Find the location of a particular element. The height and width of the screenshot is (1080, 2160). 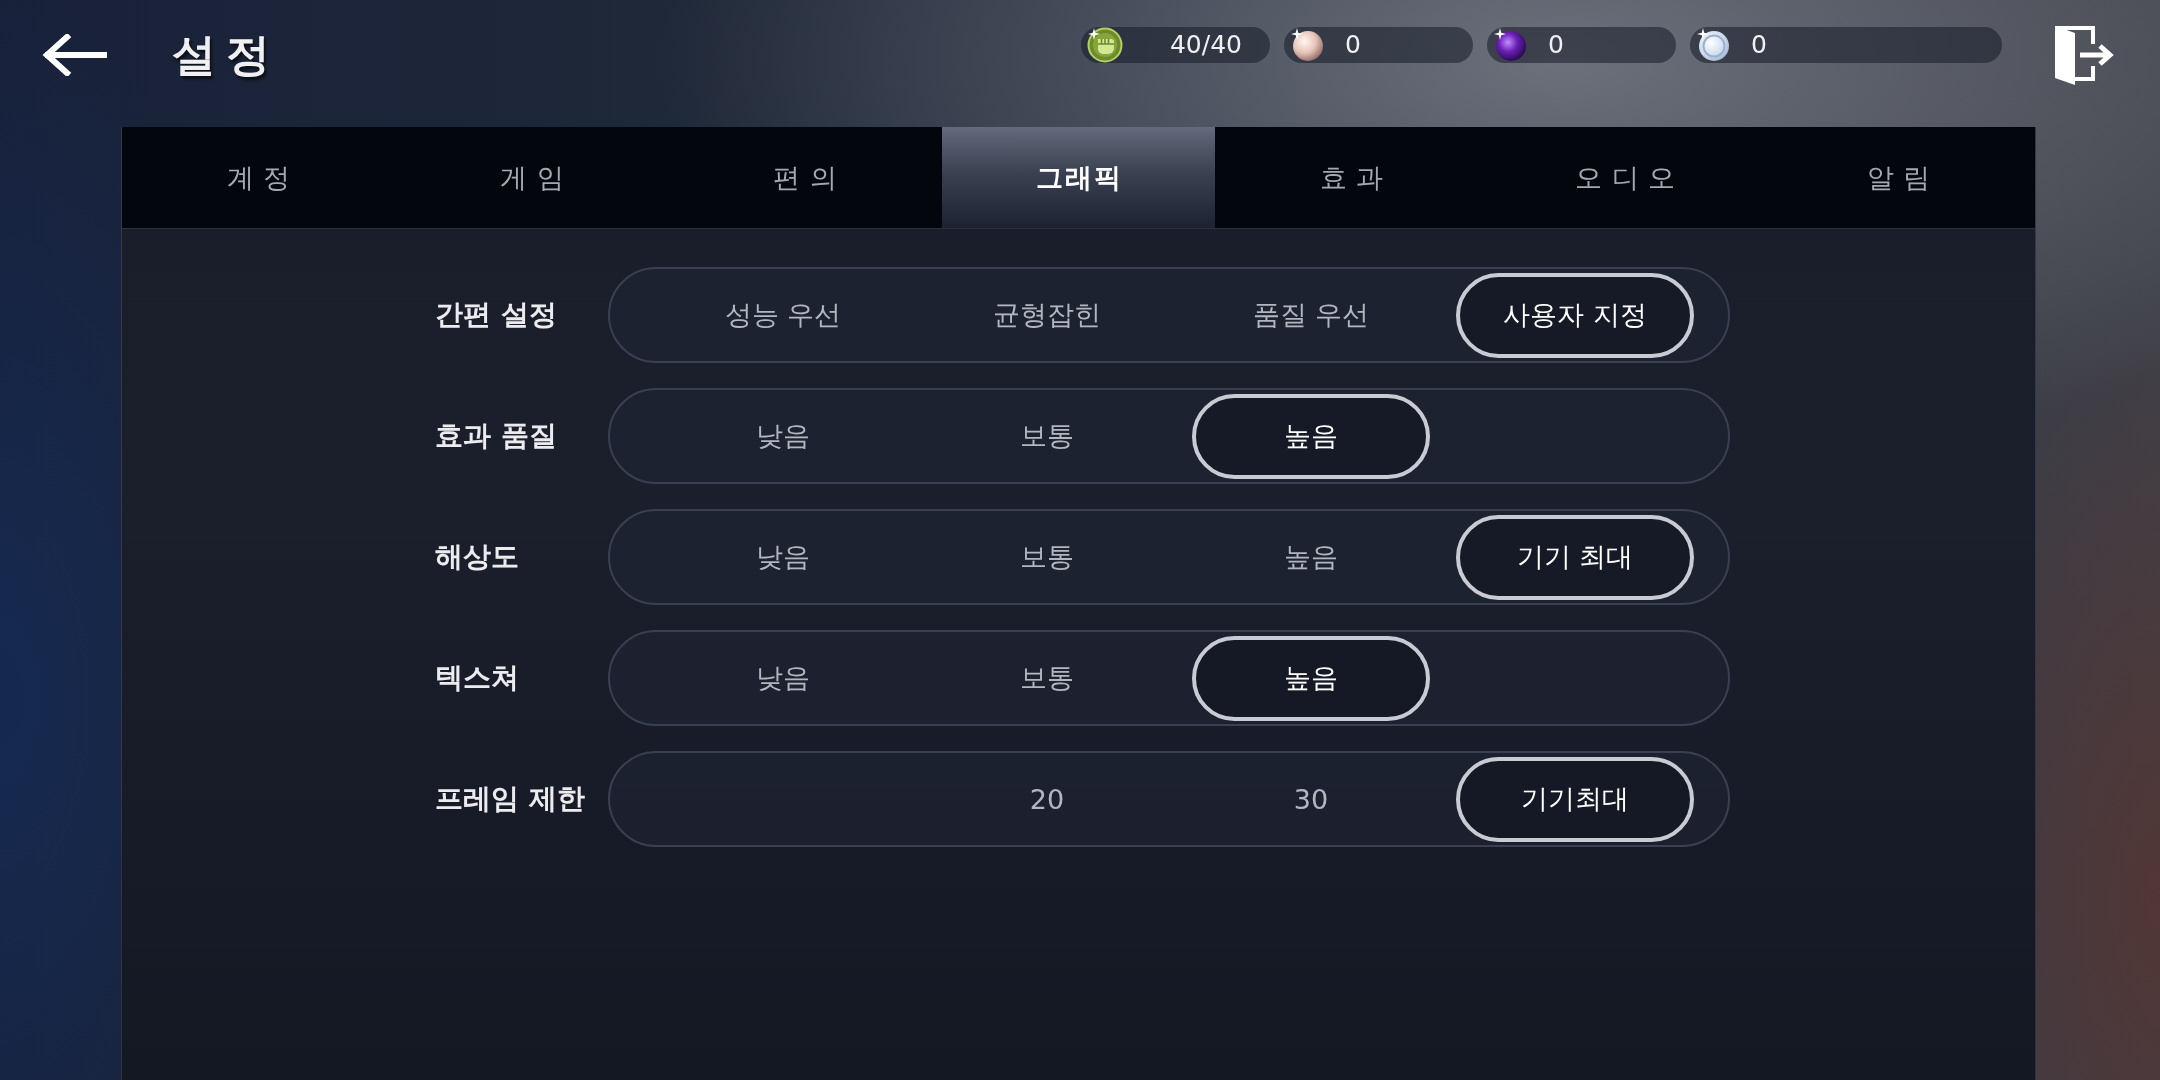

back-arrow-icon is located at coordinates (74, 55).